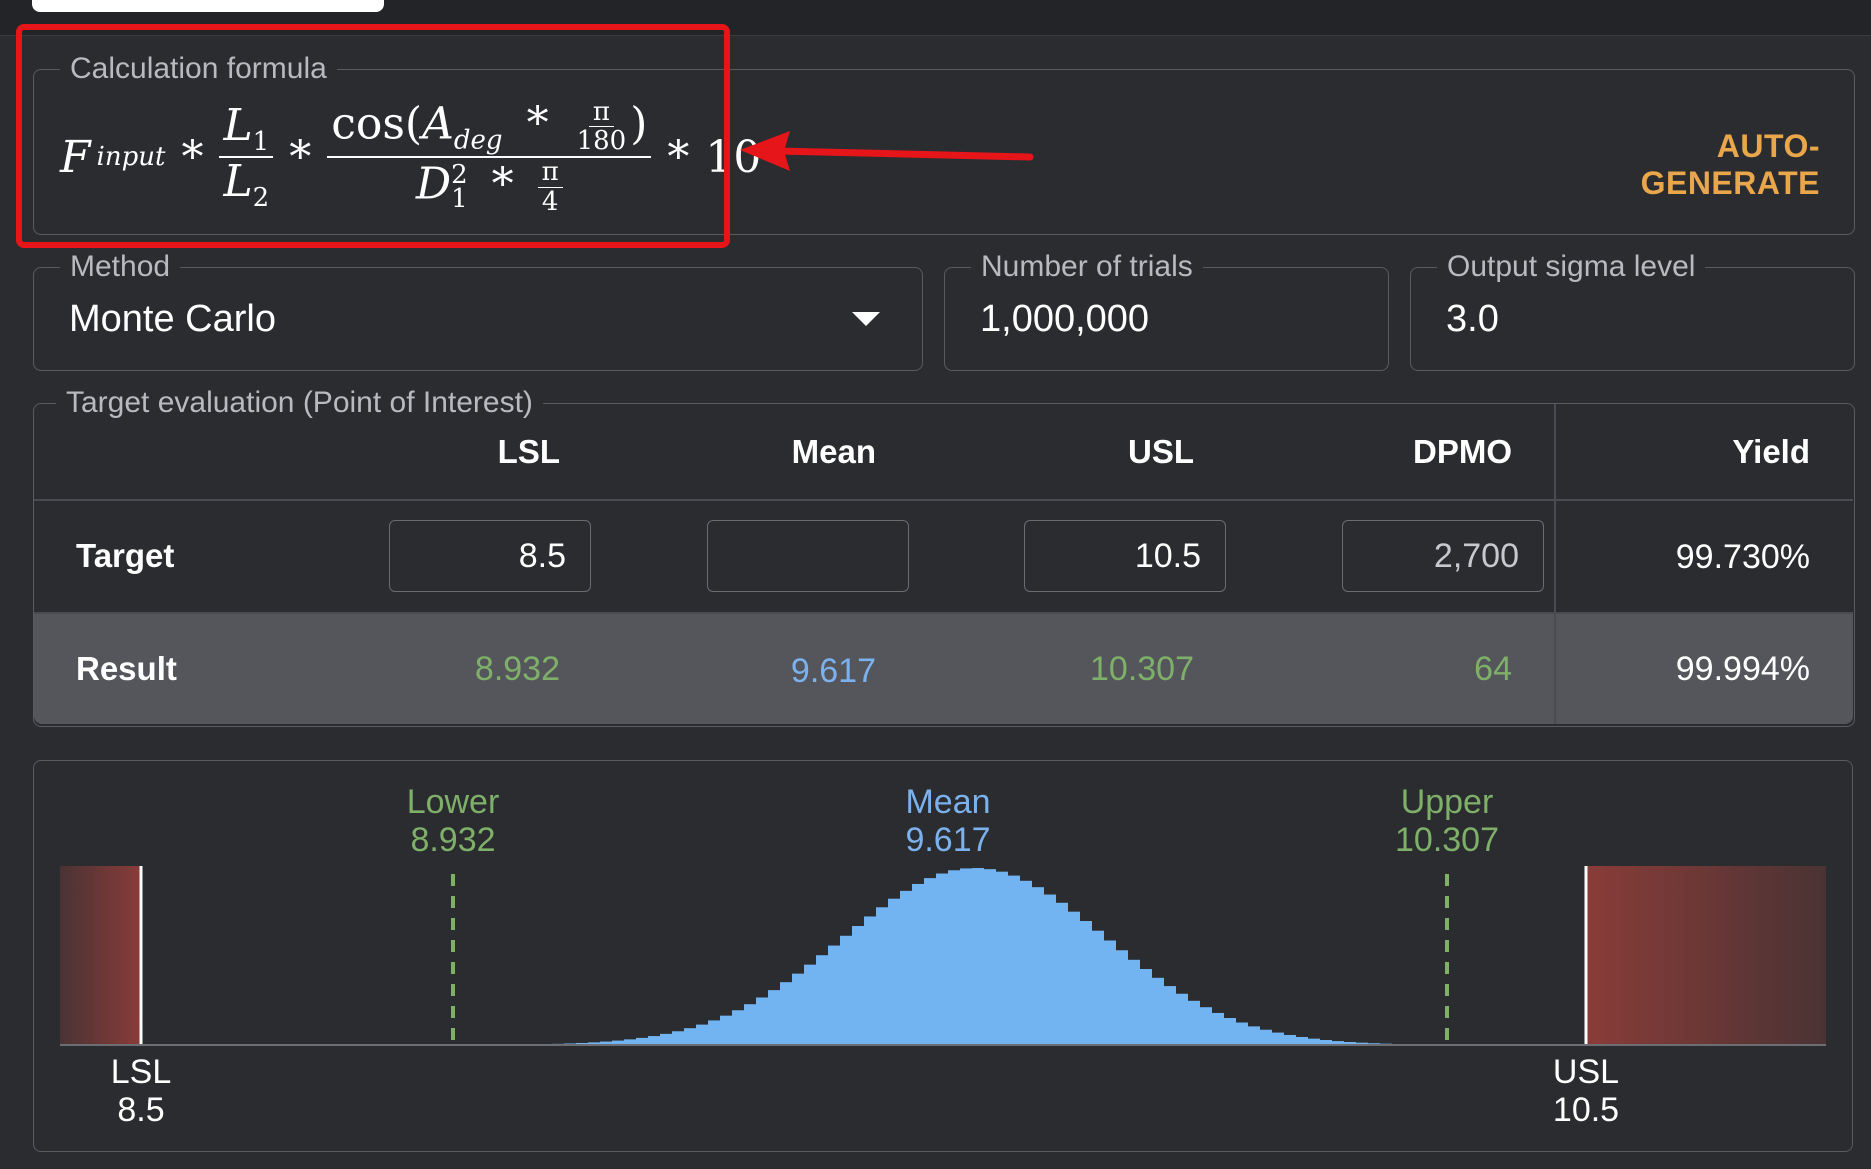  What do you see at coordinates (1586, 1110) in the screenshot?
I see `usl-label-value: 10.5` at bounding box center [1586, 1110].